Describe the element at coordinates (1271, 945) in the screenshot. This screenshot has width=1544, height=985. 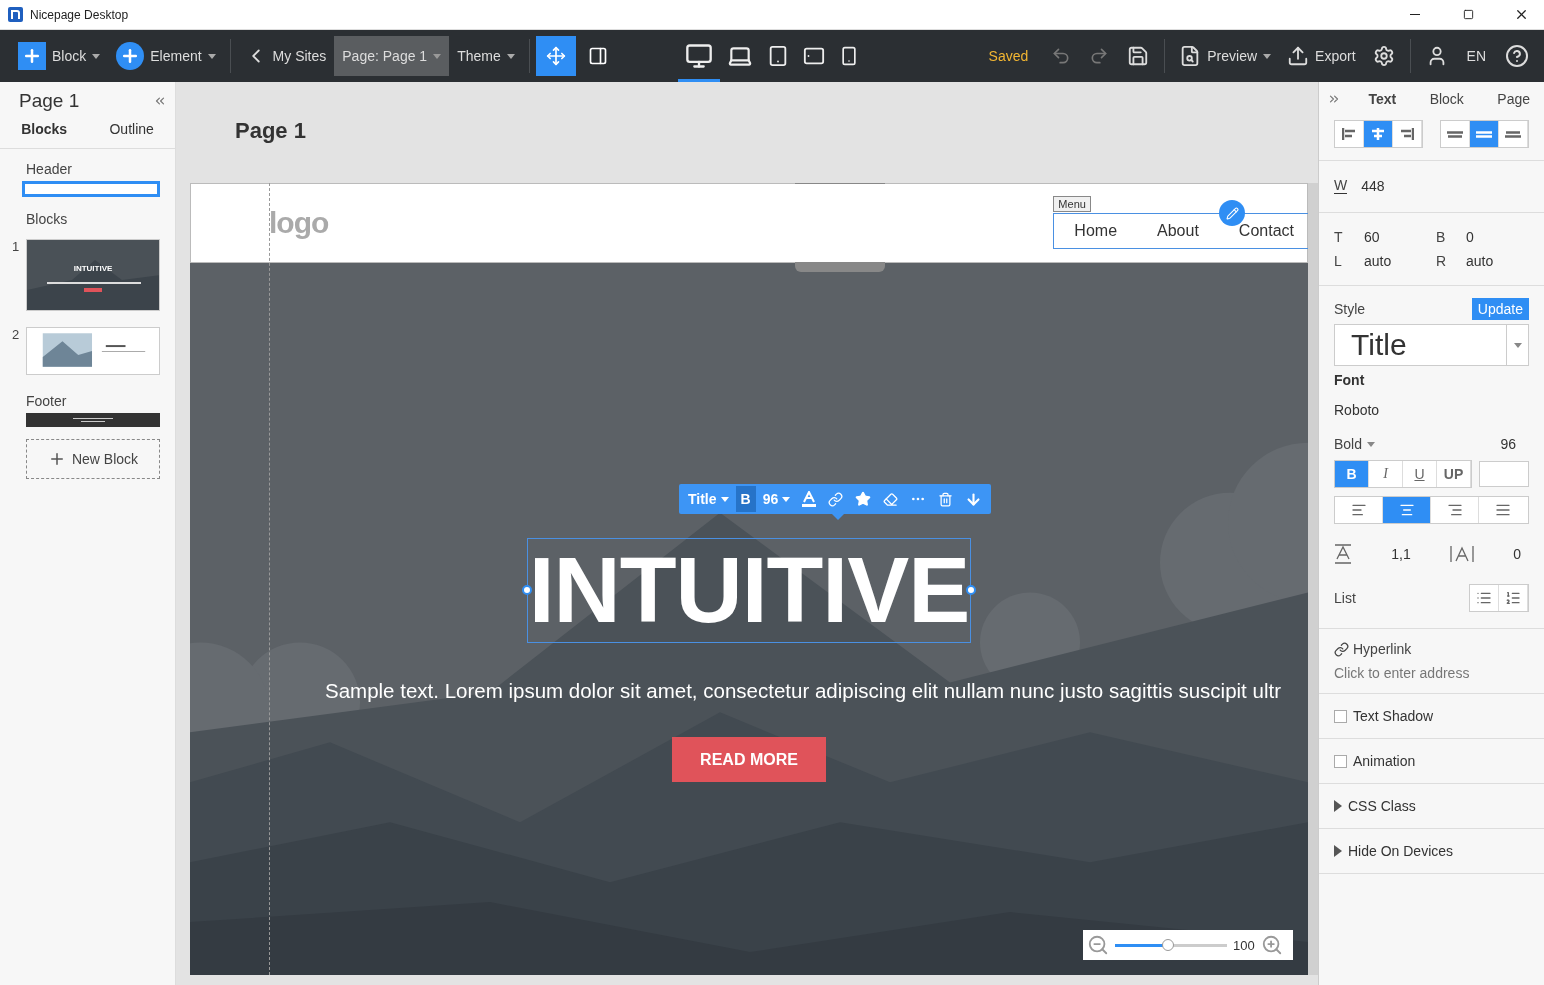
I see `zoom-in-icon` at that location.